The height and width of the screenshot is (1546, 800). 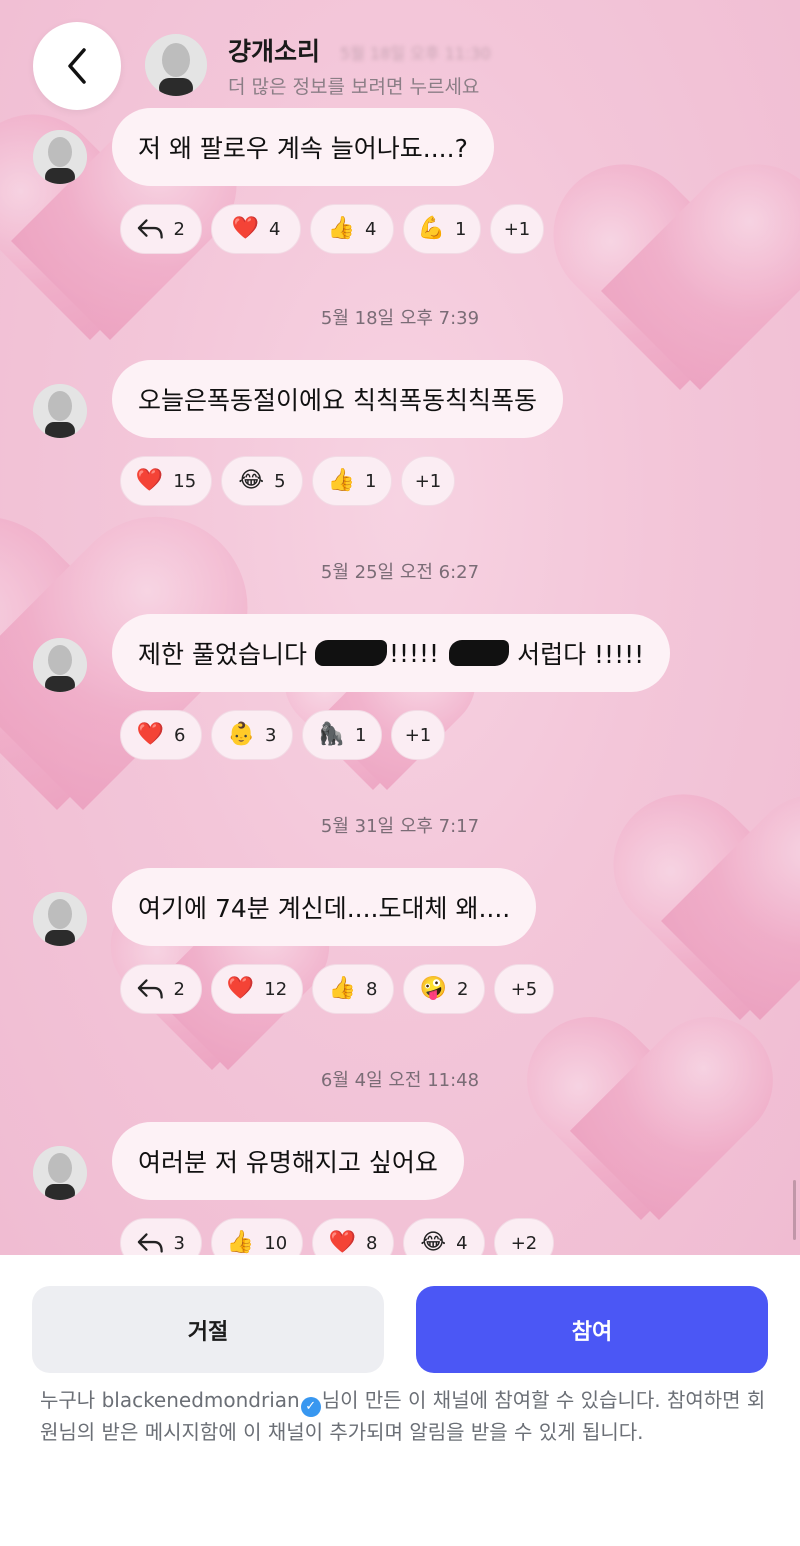 I want to click on message-timestamp: 5월 25일 오전 6:27, so click(x=400, y=572).